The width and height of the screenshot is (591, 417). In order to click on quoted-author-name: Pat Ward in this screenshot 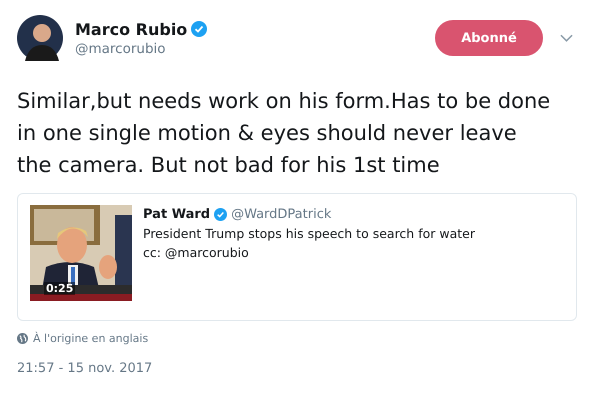, I will do `click(176, 214)`.